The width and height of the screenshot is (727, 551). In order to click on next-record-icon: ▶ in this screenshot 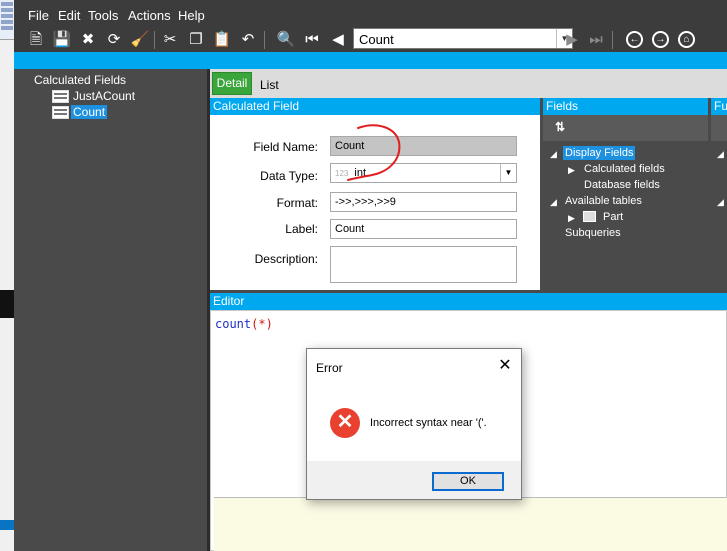, I will do `click(572, 40)`.